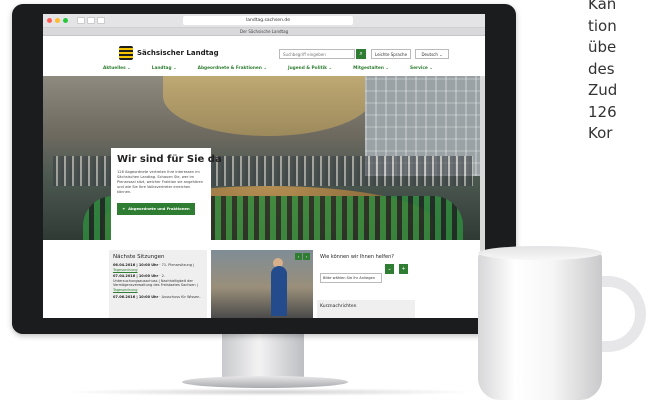 The image size is (661, 409). I want to click on nav-buttons, so click(91, 20).